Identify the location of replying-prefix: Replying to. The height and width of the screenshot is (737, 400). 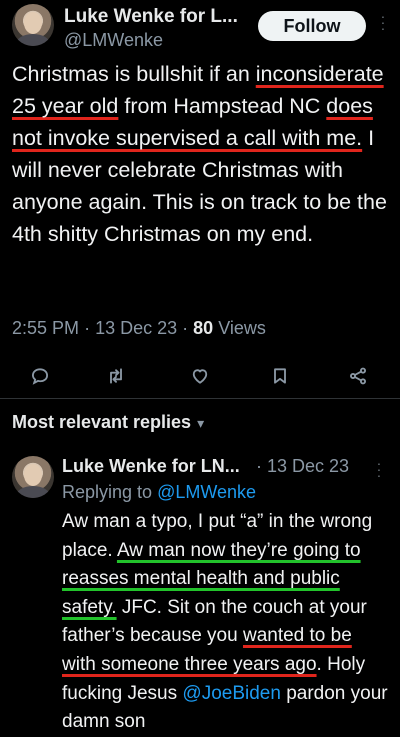
(110, 492).